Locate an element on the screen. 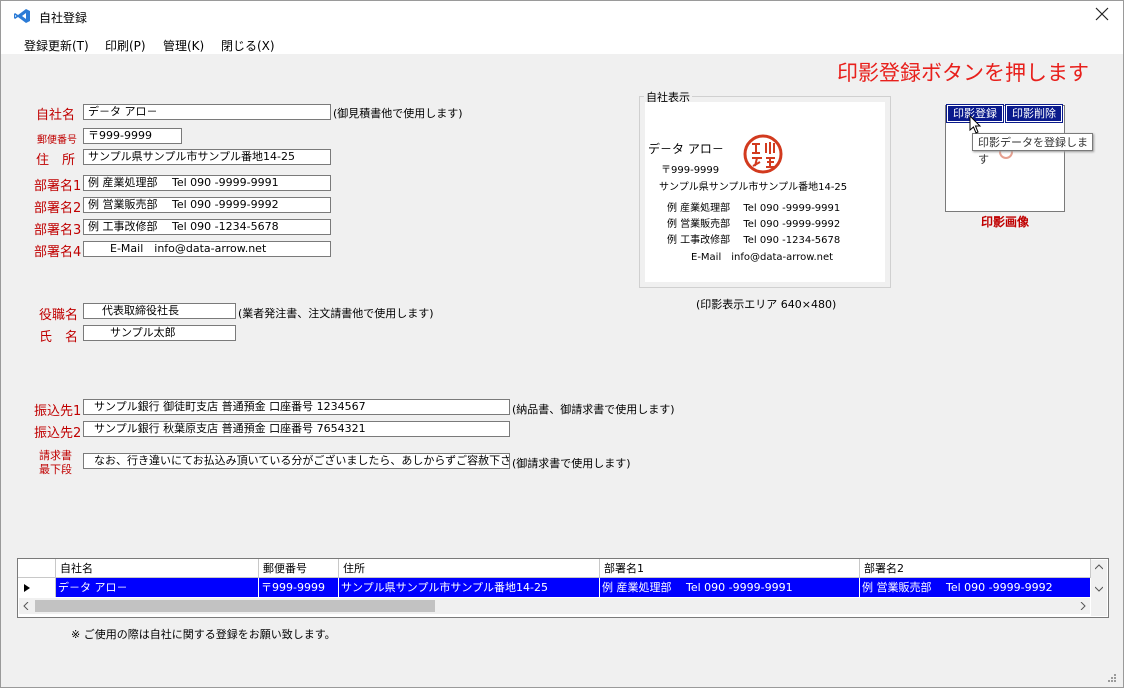 Image resolution: width=1124 pixels, height=688 pixels. preview-postal: 〒999-9999 is located at coordinates (690, 170).